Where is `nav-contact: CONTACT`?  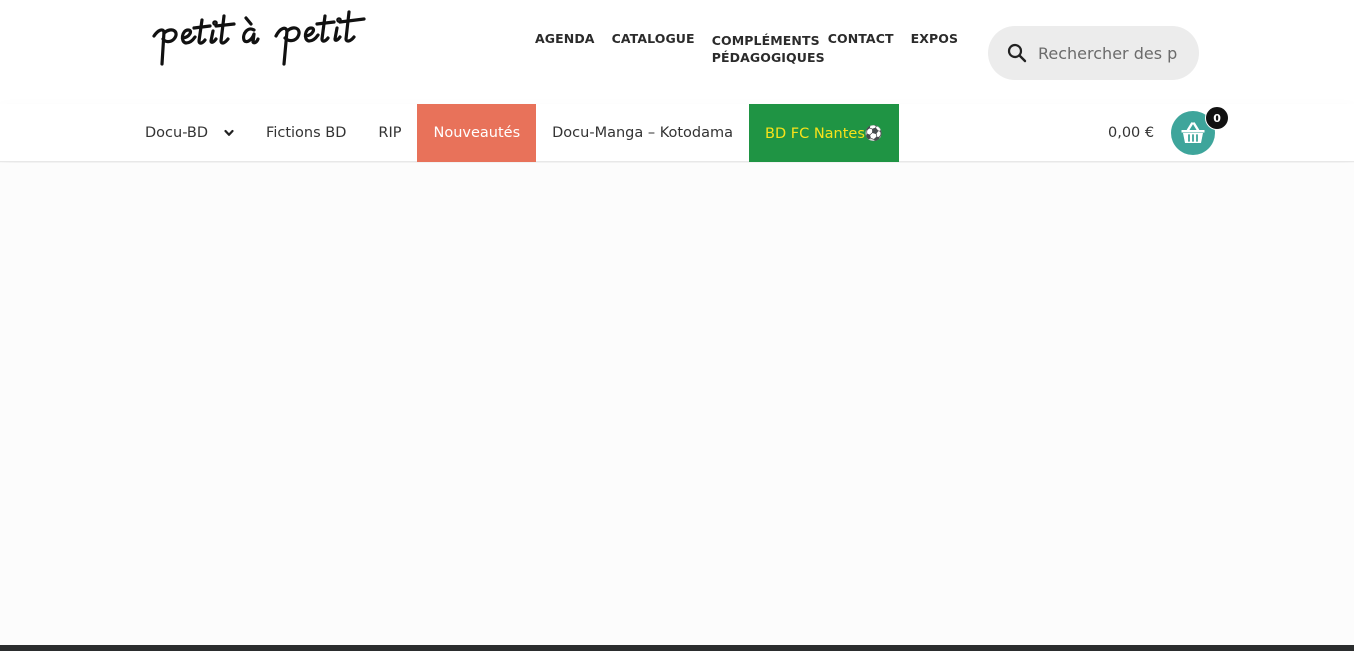 nav-contact: CONTACT is located at coordinates (861, 38).